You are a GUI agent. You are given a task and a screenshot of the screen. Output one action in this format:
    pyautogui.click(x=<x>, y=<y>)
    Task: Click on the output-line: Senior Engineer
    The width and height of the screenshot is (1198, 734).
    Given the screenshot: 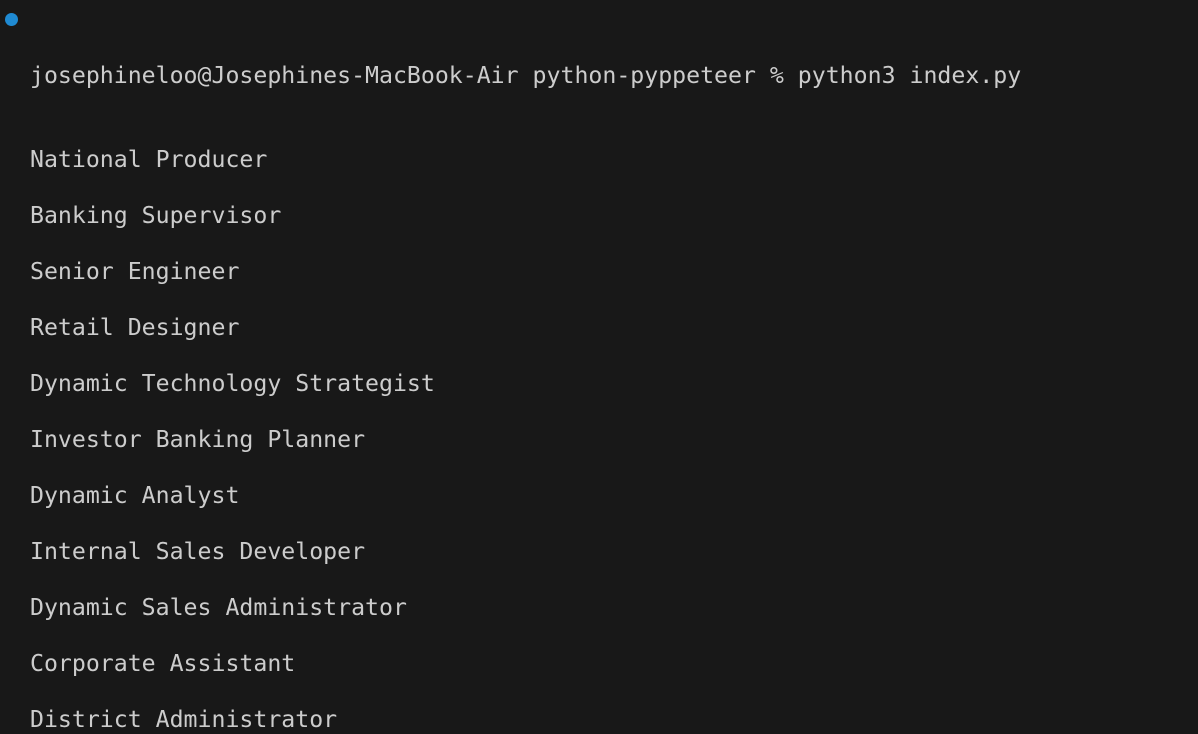 What is the action you would take?
    pyautogui.click(x=135, y=271)
    